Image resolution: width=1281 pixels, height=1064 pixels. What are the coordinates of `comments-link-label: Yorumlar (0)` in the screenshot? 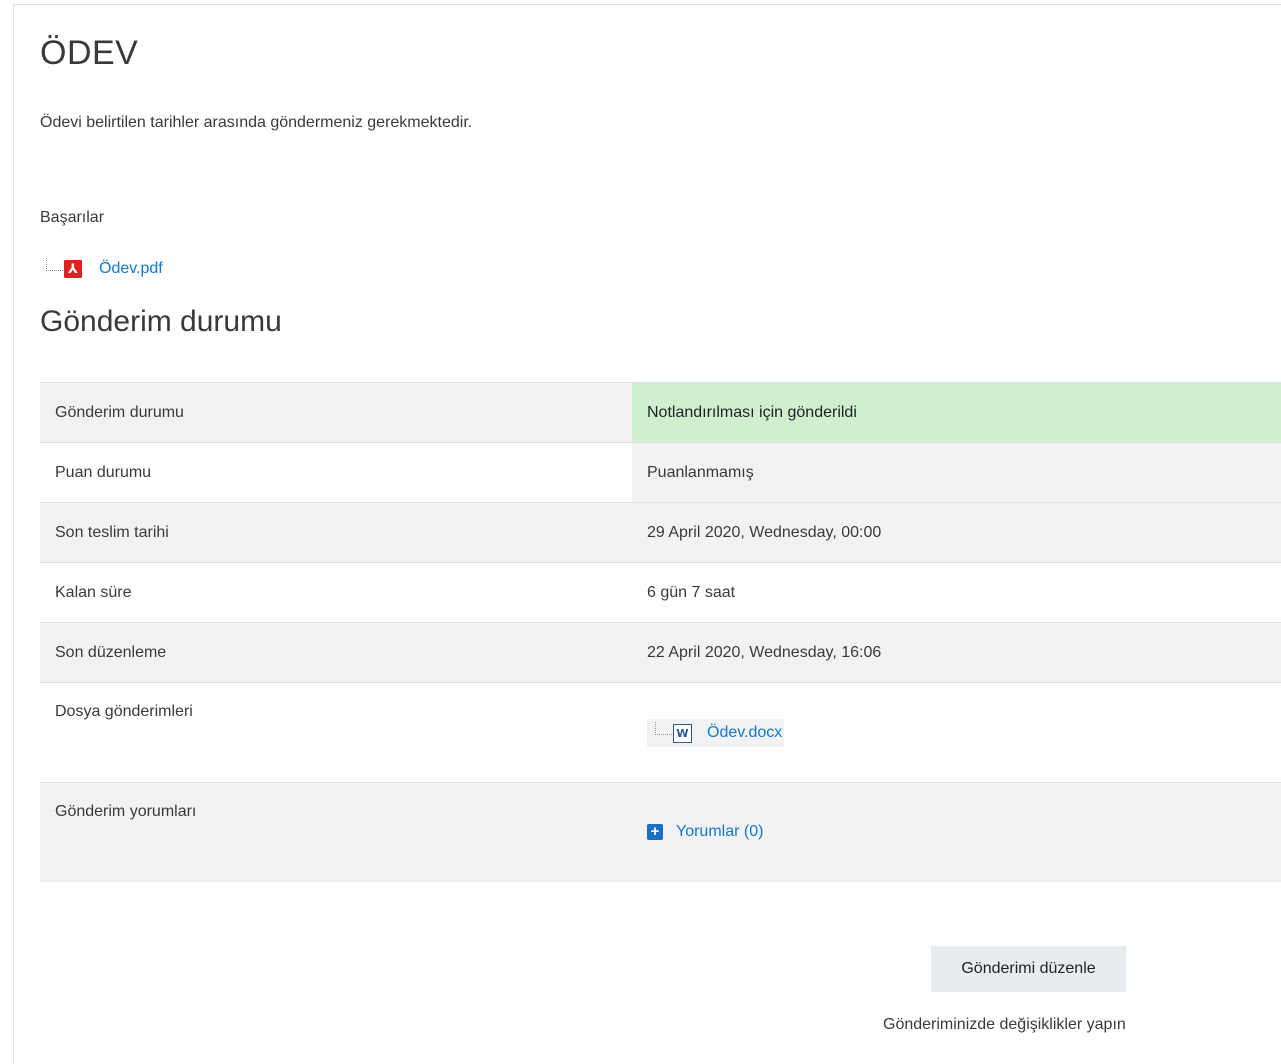 It's located at (720, 831).